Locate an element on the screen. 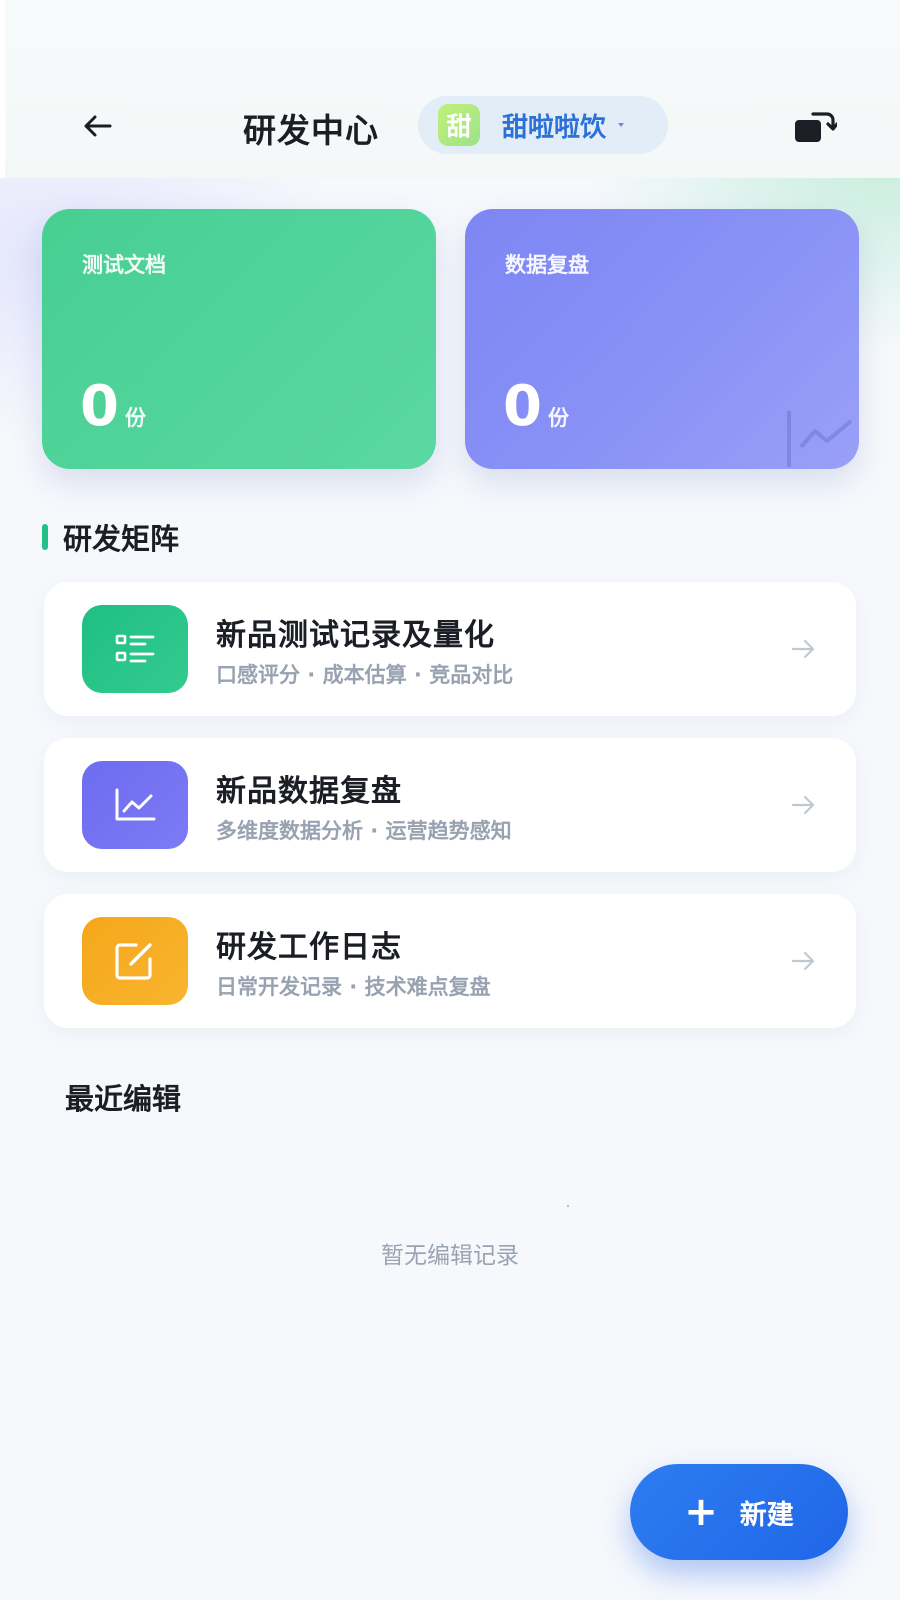 The height and width of the screenshot is (1600, 900). section-title: 研发矩阵 is located at coordinates (121, 539).